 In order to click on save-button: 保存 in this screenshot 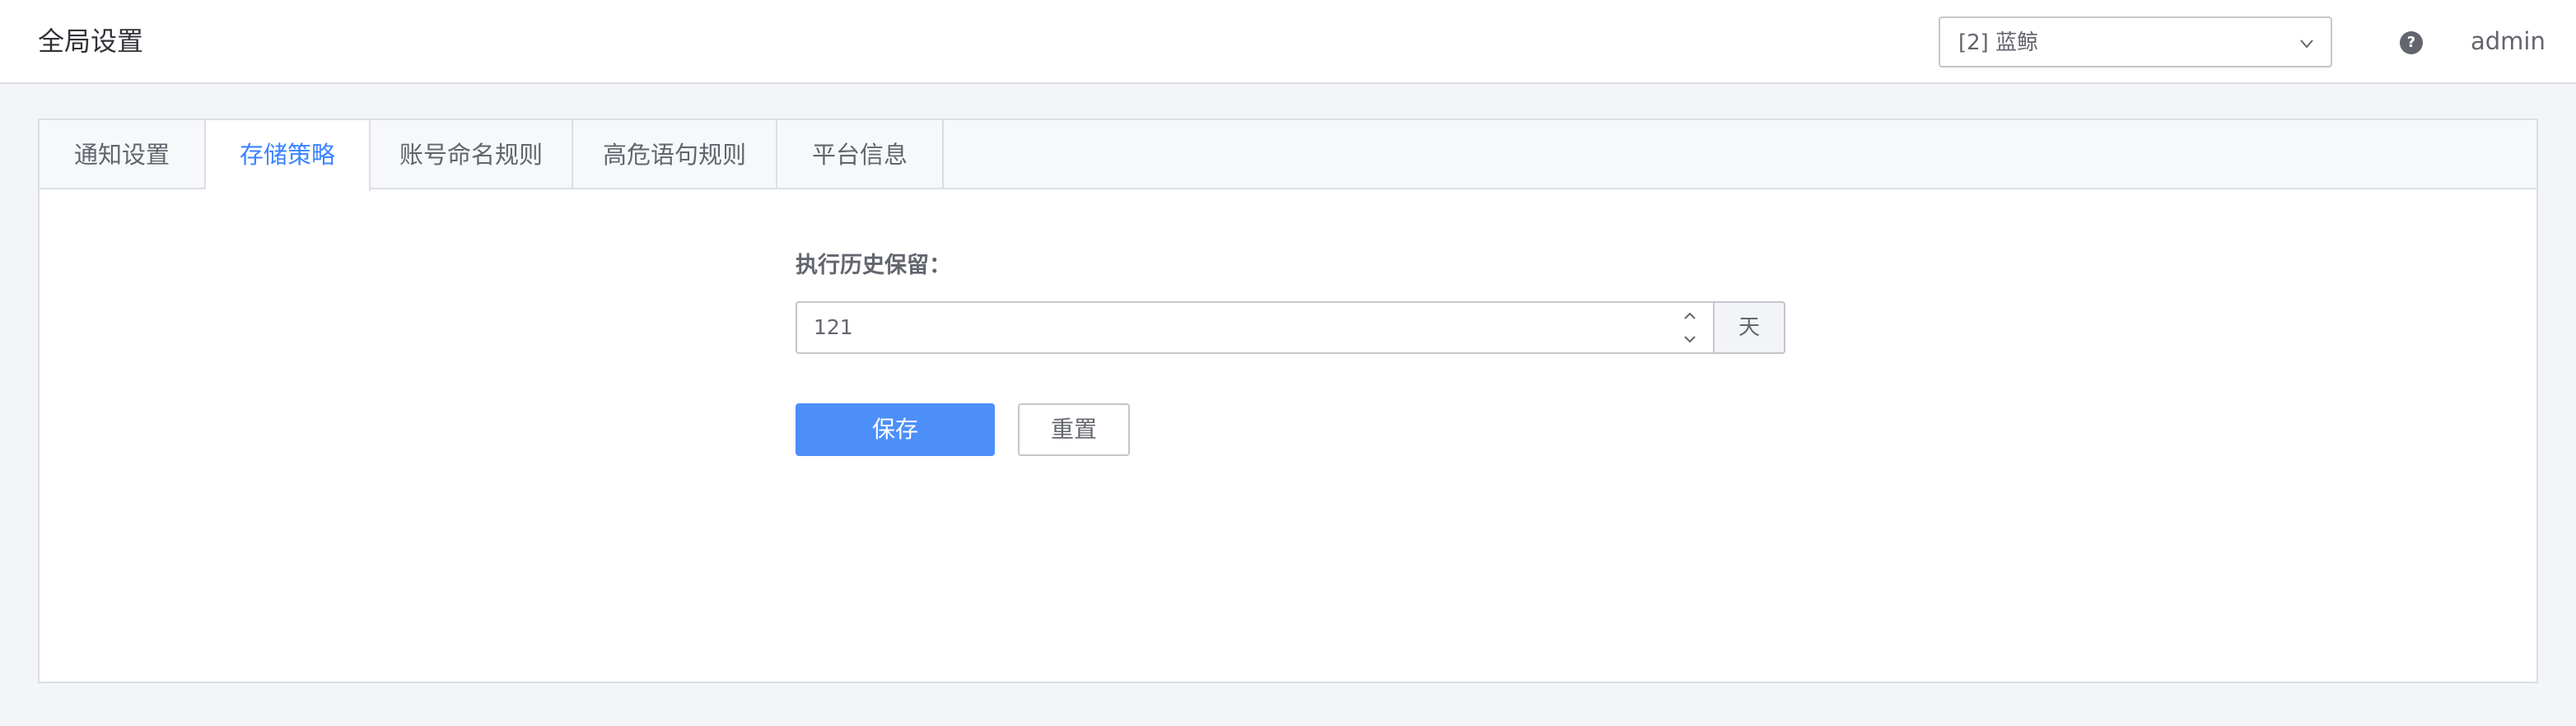, I will do `click(895, 429)`.